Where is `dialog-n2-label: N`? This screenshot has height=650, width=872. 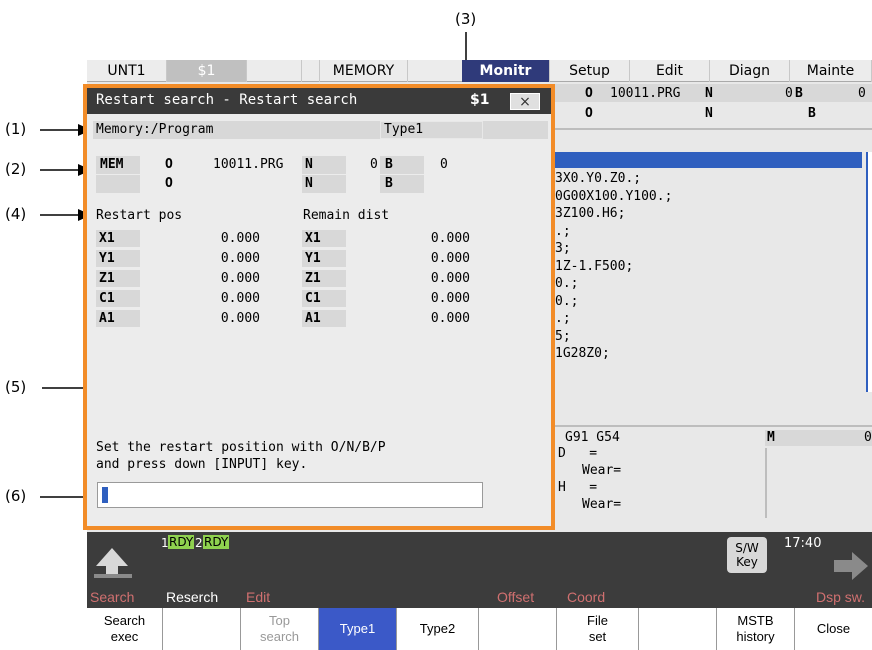
dialog-n2-label: N is located at coordinates (309, 183).